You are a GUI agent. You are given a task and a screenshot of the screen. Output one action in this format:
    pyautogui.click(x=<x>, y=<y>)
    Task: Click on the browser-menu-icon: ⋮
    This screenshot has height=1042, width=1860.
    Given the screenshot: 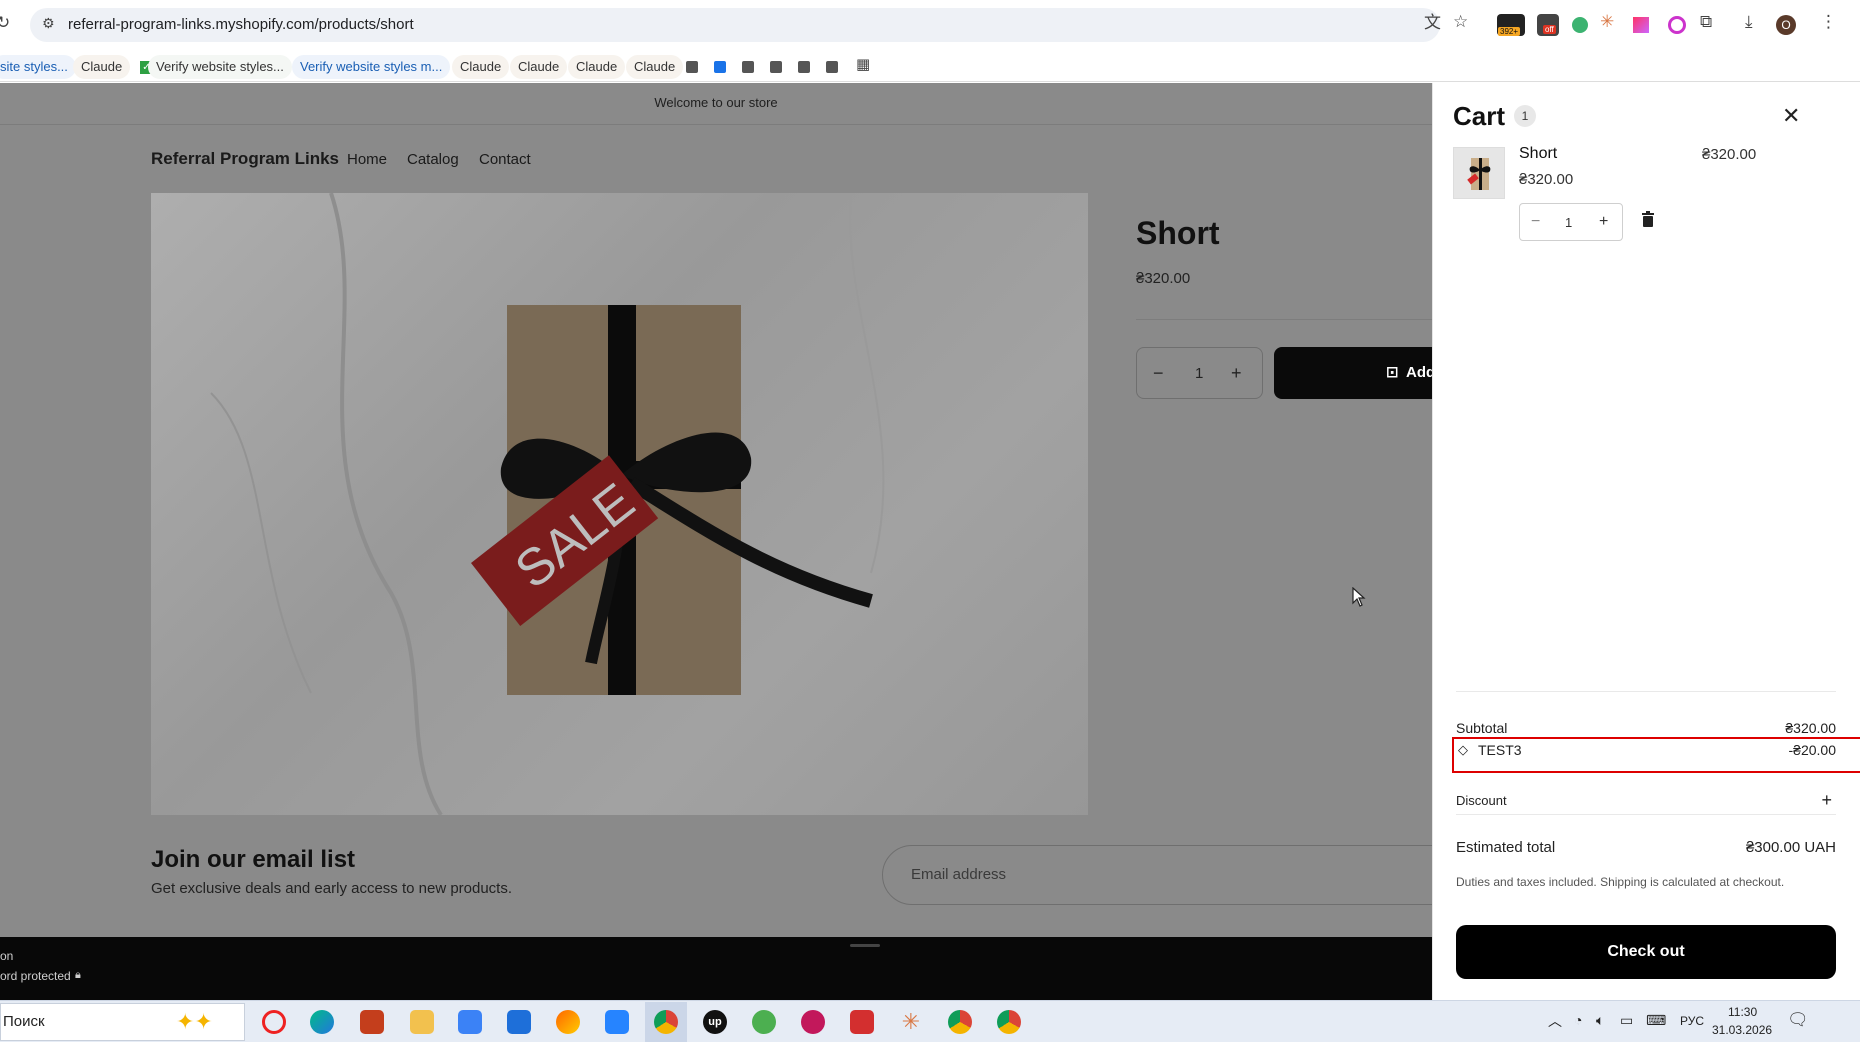 What is the action you would take?
    pyautogui.click(x=1828, y=22)
    